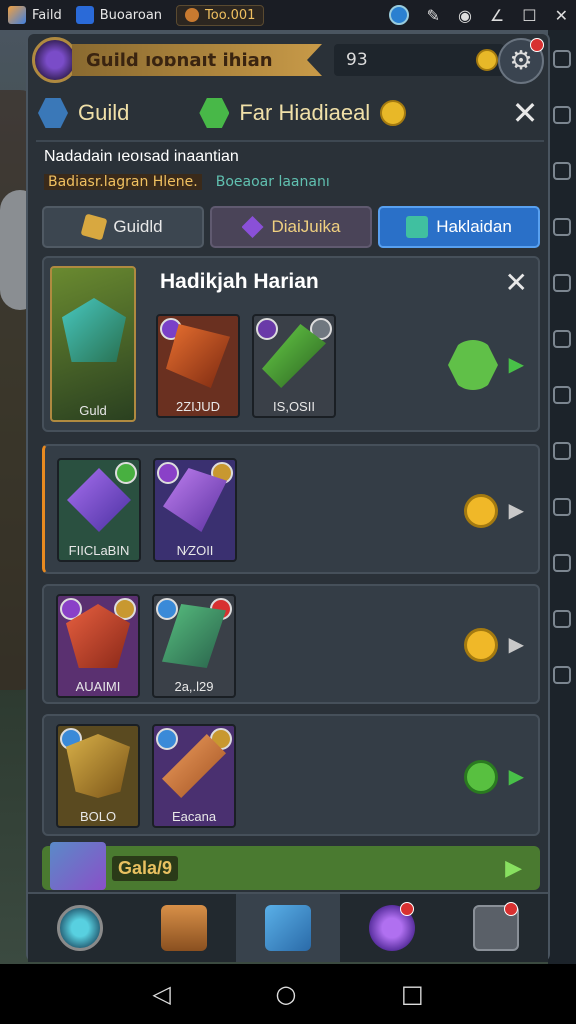 This screenshot has height=1024, width=576. I want to click on location-icon, so click(398, 15).